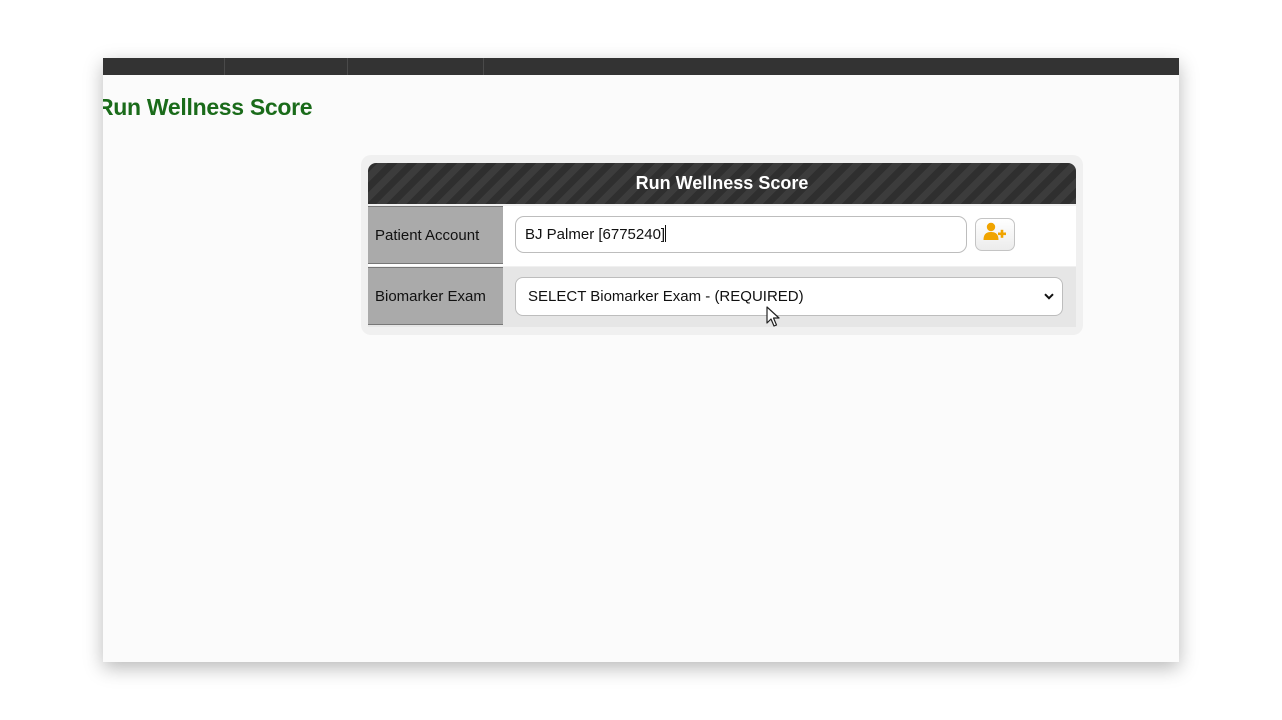 The image size is (1282, 720). I want to click on add-patient-button, so click(995, 234).